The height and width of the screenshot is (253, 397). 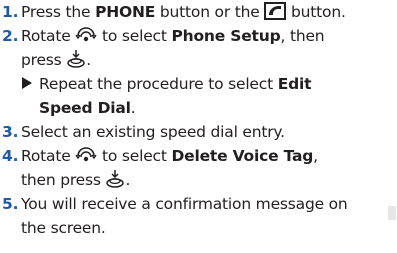 What do you see at coordinates (153, 132) in the screenshot?
I see `step-text: Select an existing speed dial entry.` at bounding box center [153, 132].